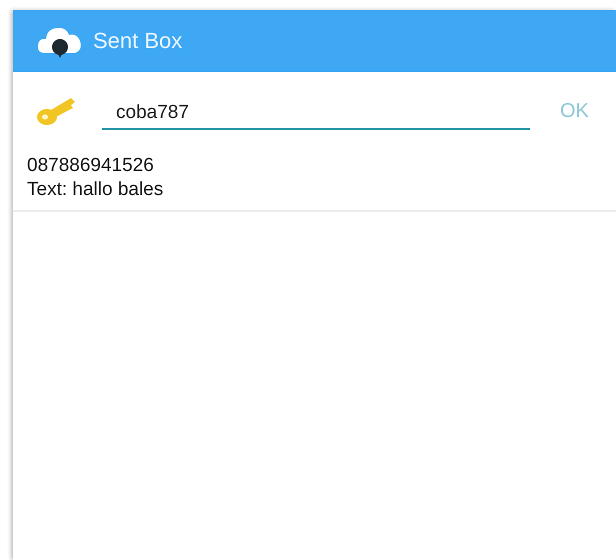 The height and width of the screenshot is (560, 616). What do you see at coordinates (91, 166) in the screenshot?
I see `phone-number: 087886941526` at bounding box center [91, 166].